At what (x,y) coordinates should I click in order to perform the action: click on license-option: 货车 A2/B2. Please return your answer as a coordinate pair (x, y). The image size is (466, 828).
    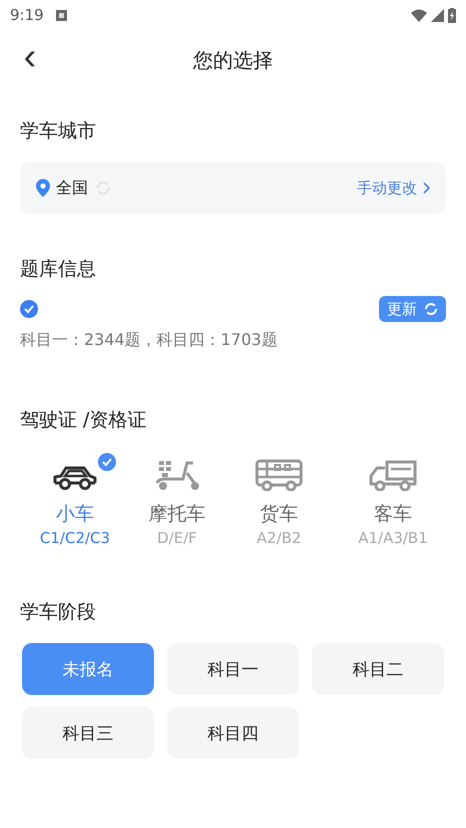
    Looking at the image, I should click on (279, 500).